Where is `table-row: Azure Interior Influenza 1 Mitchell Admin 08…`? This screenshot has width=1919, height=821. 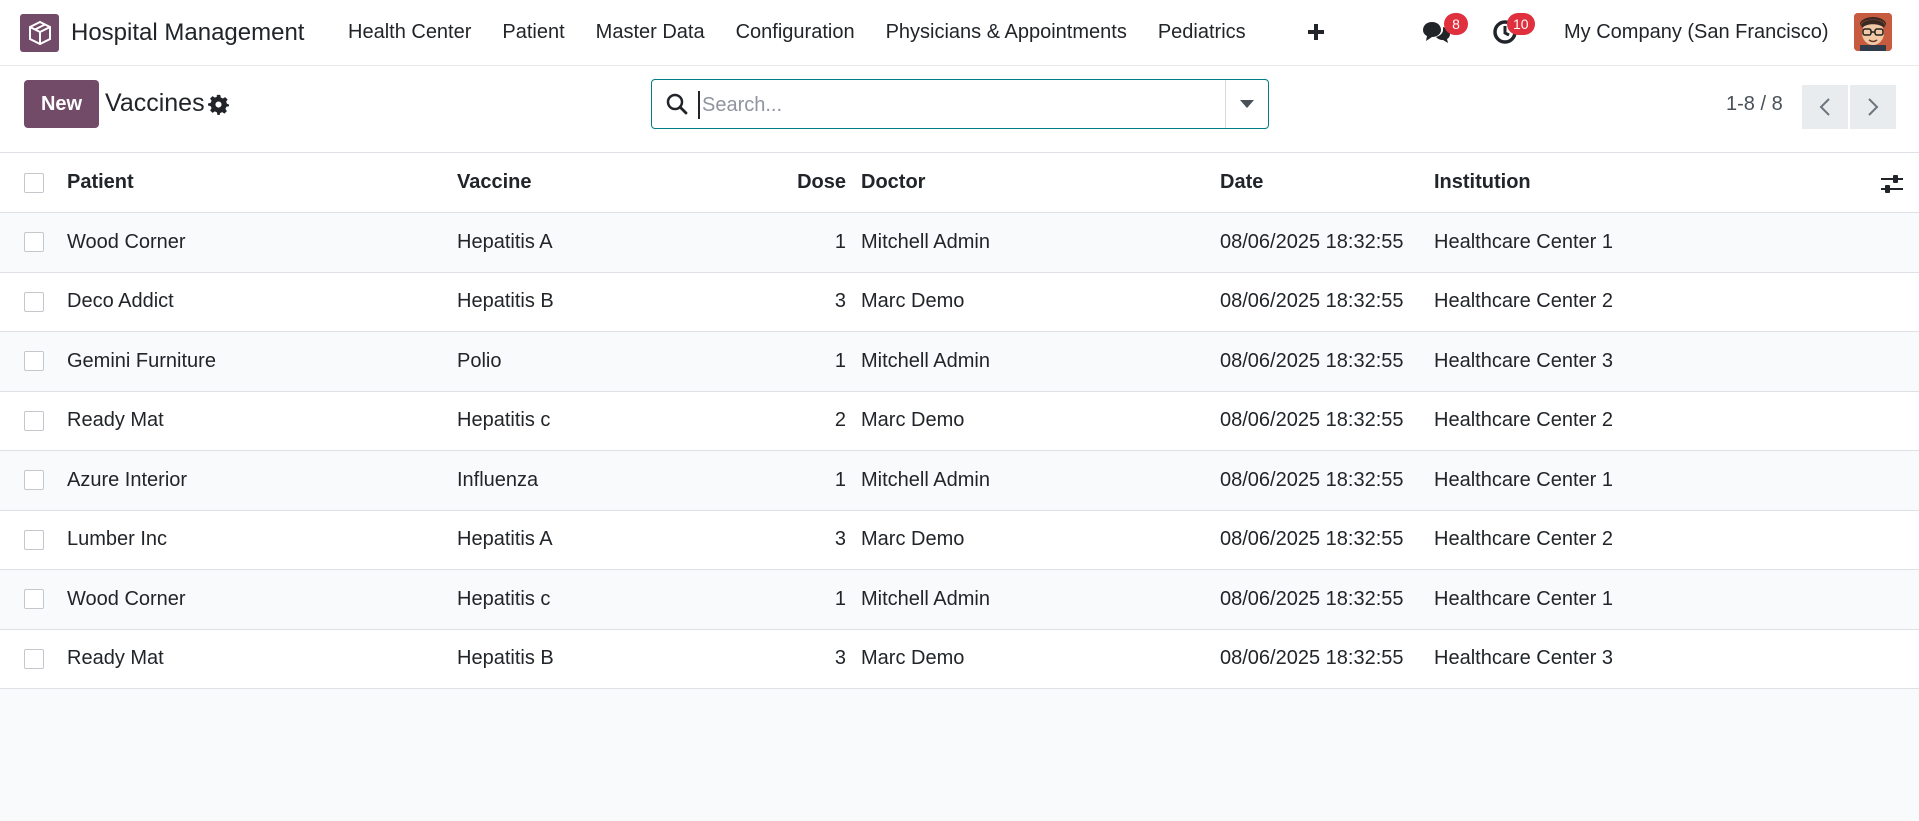 table-row: Azure Interior Influenza 1 Mitchell Admin 08… is located at coordinates (959, 481).